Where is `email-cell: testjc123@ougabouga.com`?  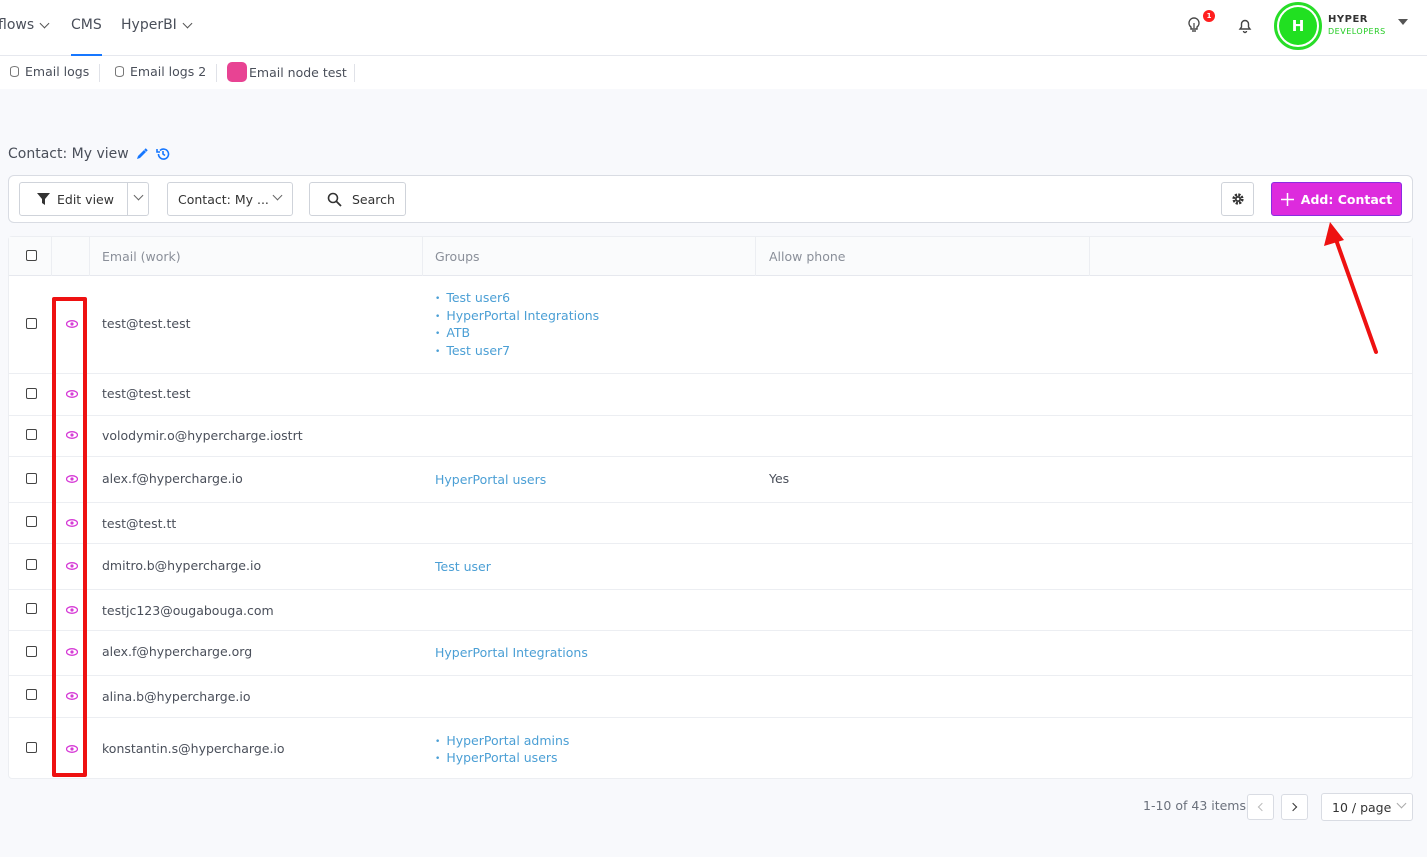
email-cell: testjc123@ougabouga.com is located at coordinates (188, 610).